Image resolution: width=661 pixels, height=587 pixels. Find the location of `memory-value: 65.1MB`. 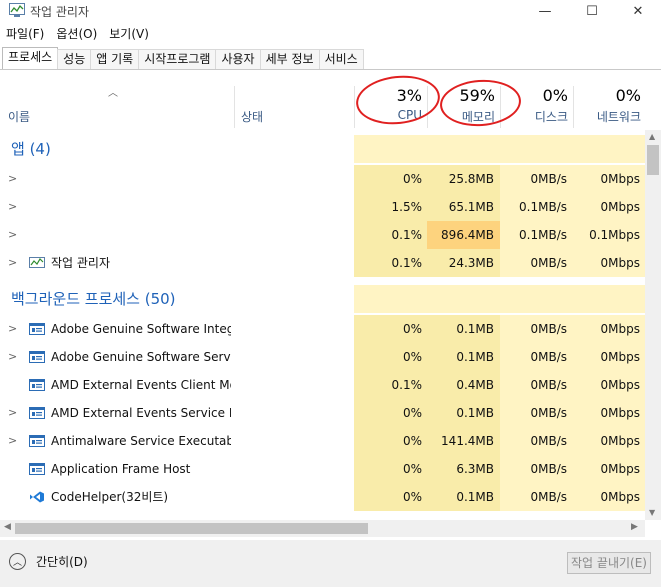

memory-value: 65.1MB is located at coordinates (471, 207).